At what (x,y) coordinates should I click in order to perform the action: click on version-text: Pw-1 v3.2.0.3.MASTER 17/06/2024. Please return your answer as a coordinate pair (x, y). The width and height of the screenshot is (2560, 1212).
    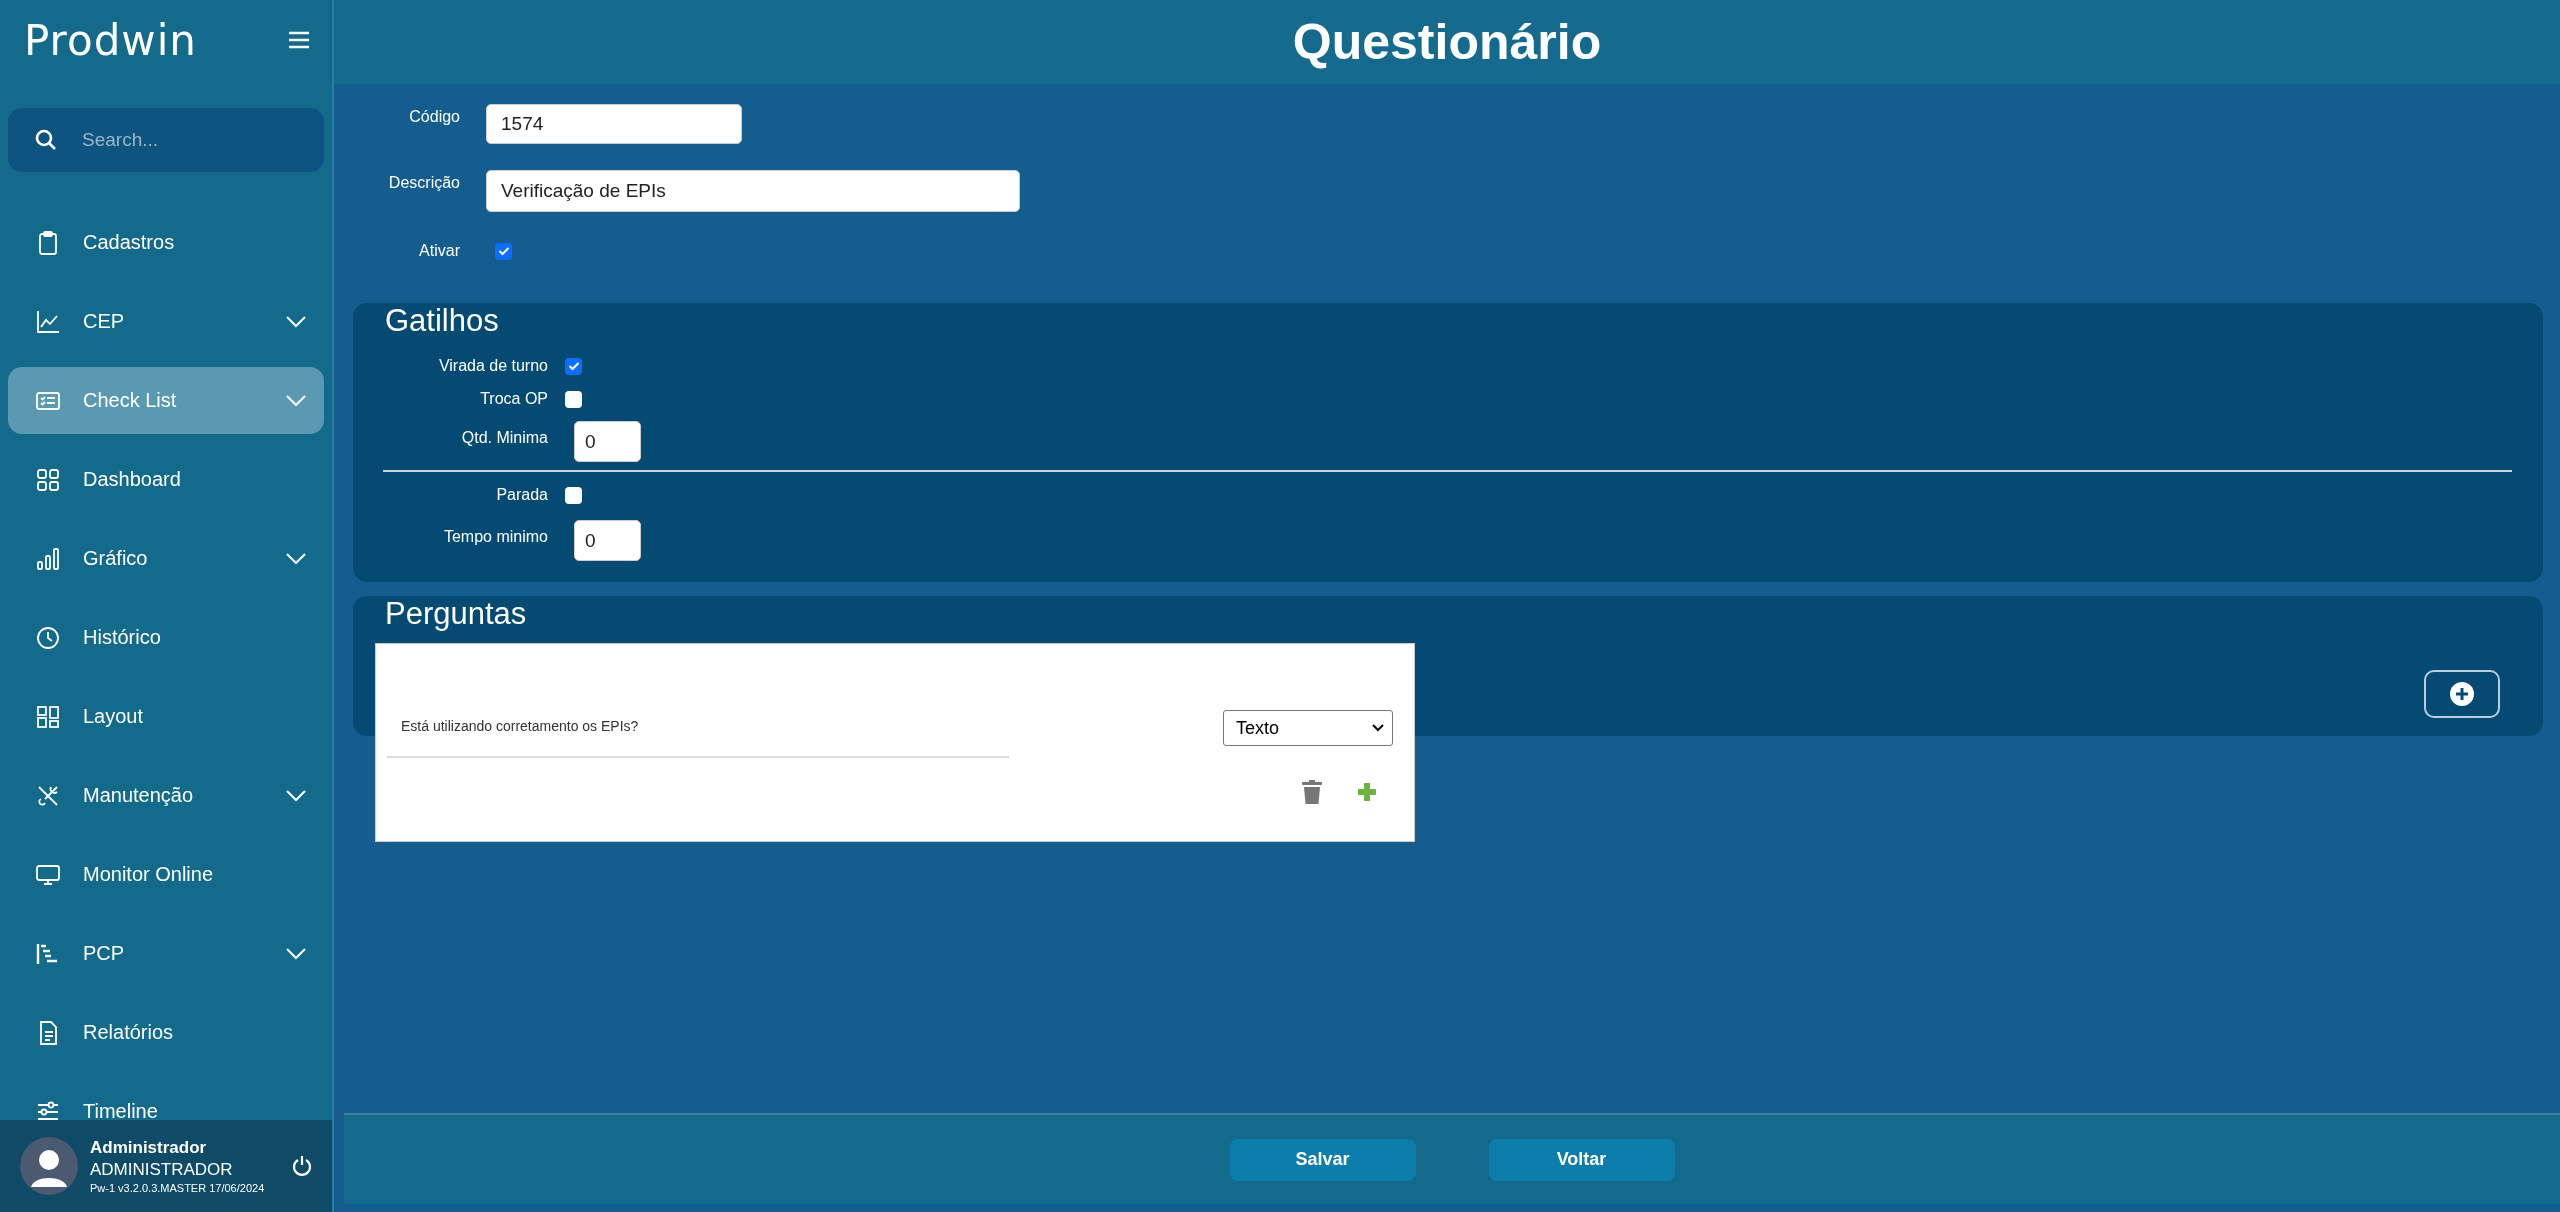
    Looking at the image, I should click on (178, 1188).